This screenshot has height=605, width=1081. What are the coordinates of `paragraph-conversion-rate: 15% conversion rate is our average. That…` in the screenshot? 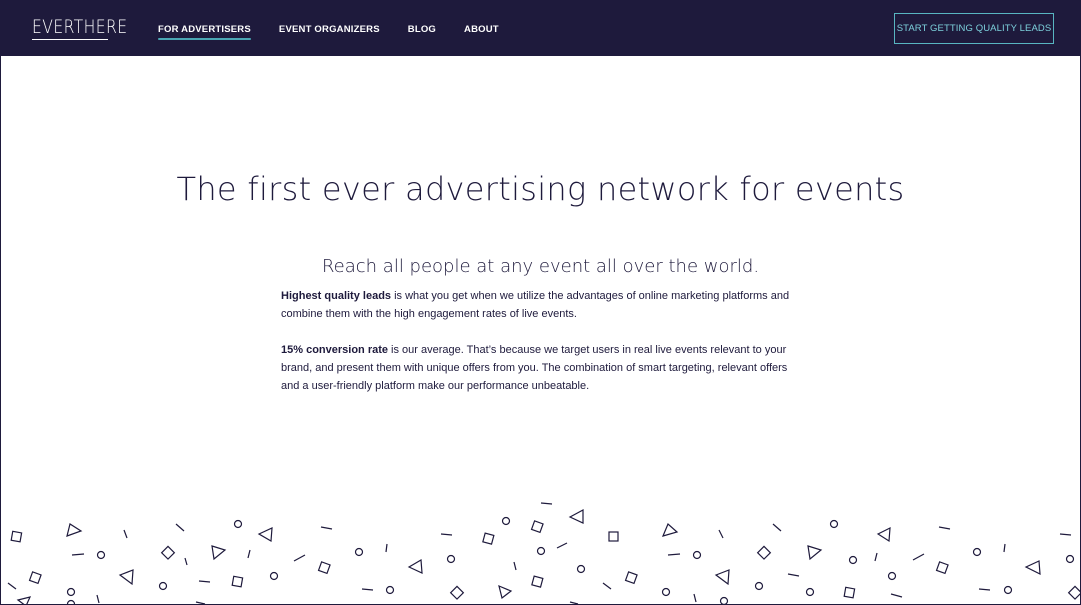 It's located at (541, 368).